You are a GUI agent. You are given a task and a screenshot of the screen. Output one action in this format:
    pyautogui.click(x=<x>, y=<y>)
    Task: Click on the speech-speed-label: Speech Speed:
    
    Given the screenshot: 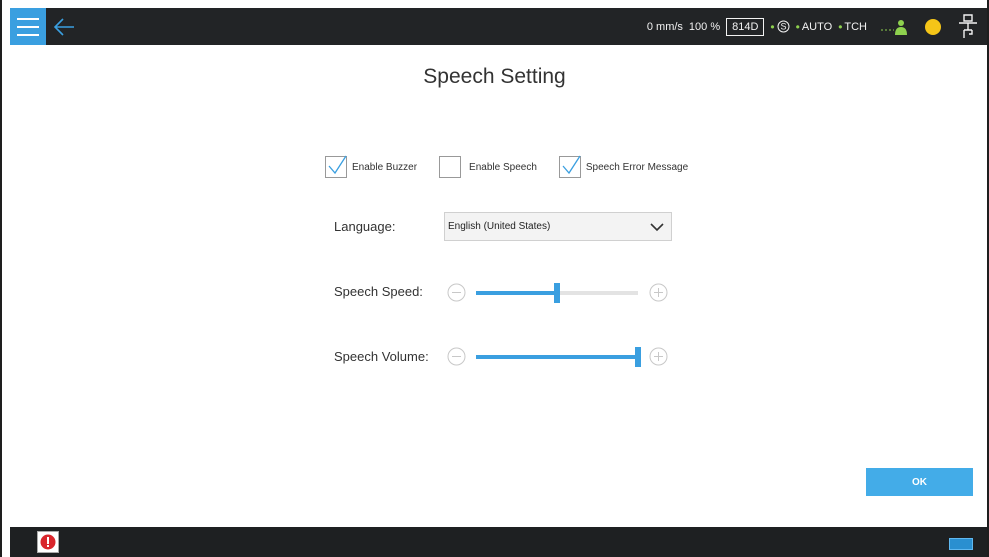 What is the action you would take?
    pyautogui.click(x=378, y=291)
    